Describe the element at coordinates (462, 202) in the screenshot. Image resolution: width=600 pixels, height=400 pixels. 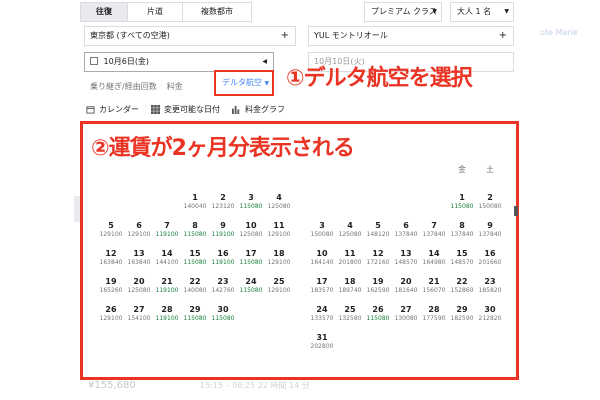
I see `calendar-day: 1 115080` at that location.